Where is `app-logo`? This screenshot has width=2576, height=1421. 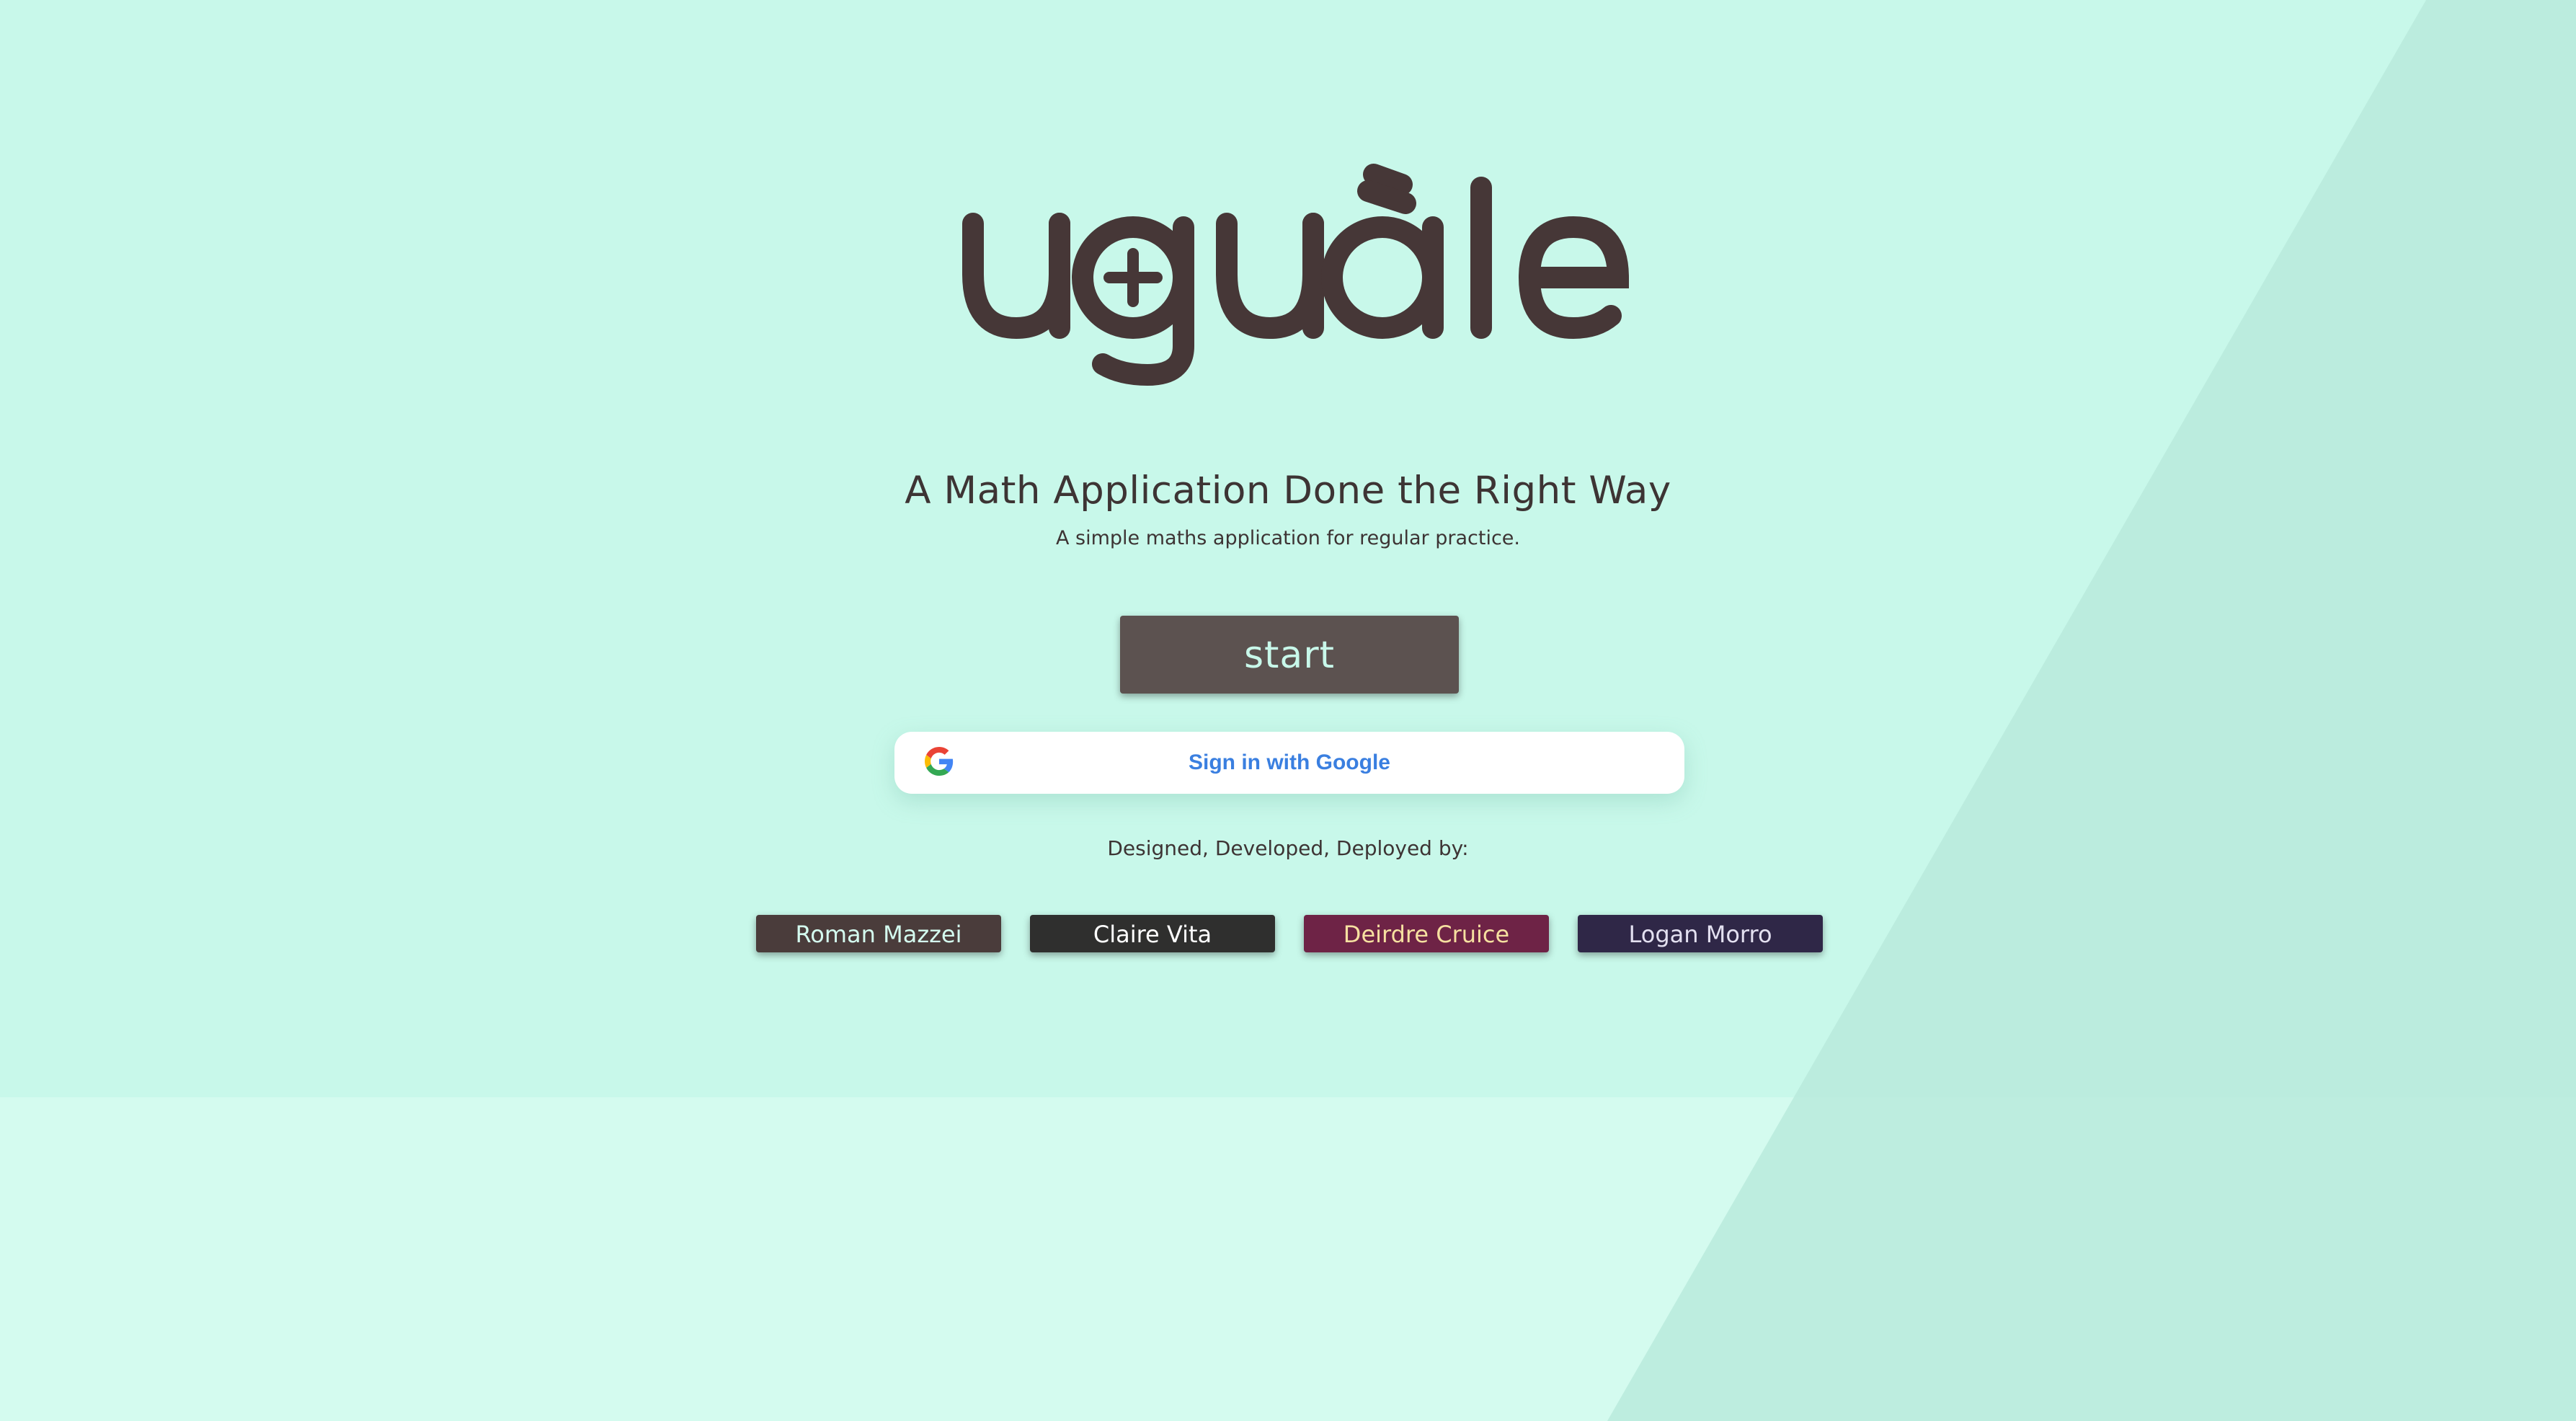
app-logo is located at coordinates (1290, 278).